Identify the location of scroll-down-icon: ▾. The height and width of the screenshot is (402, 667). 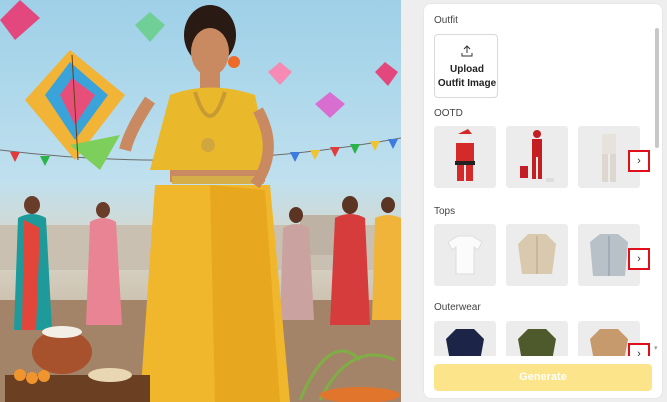
(656, 348).